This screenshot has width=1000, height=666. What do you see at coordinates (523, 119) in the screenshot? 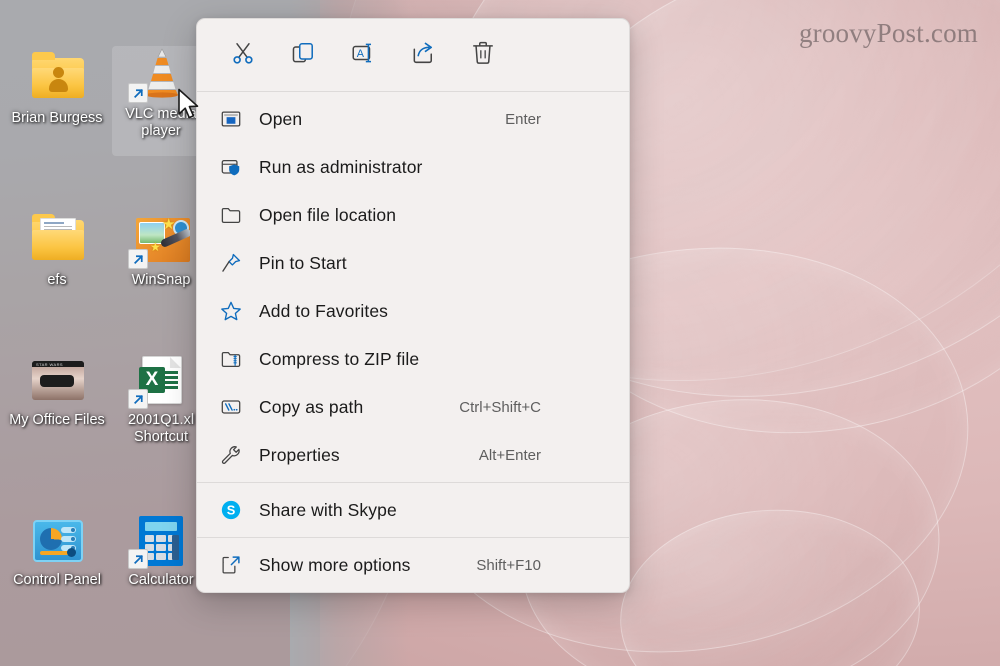
I see `menu-item-accelerator: Enter` at bounding box center [523, 119].